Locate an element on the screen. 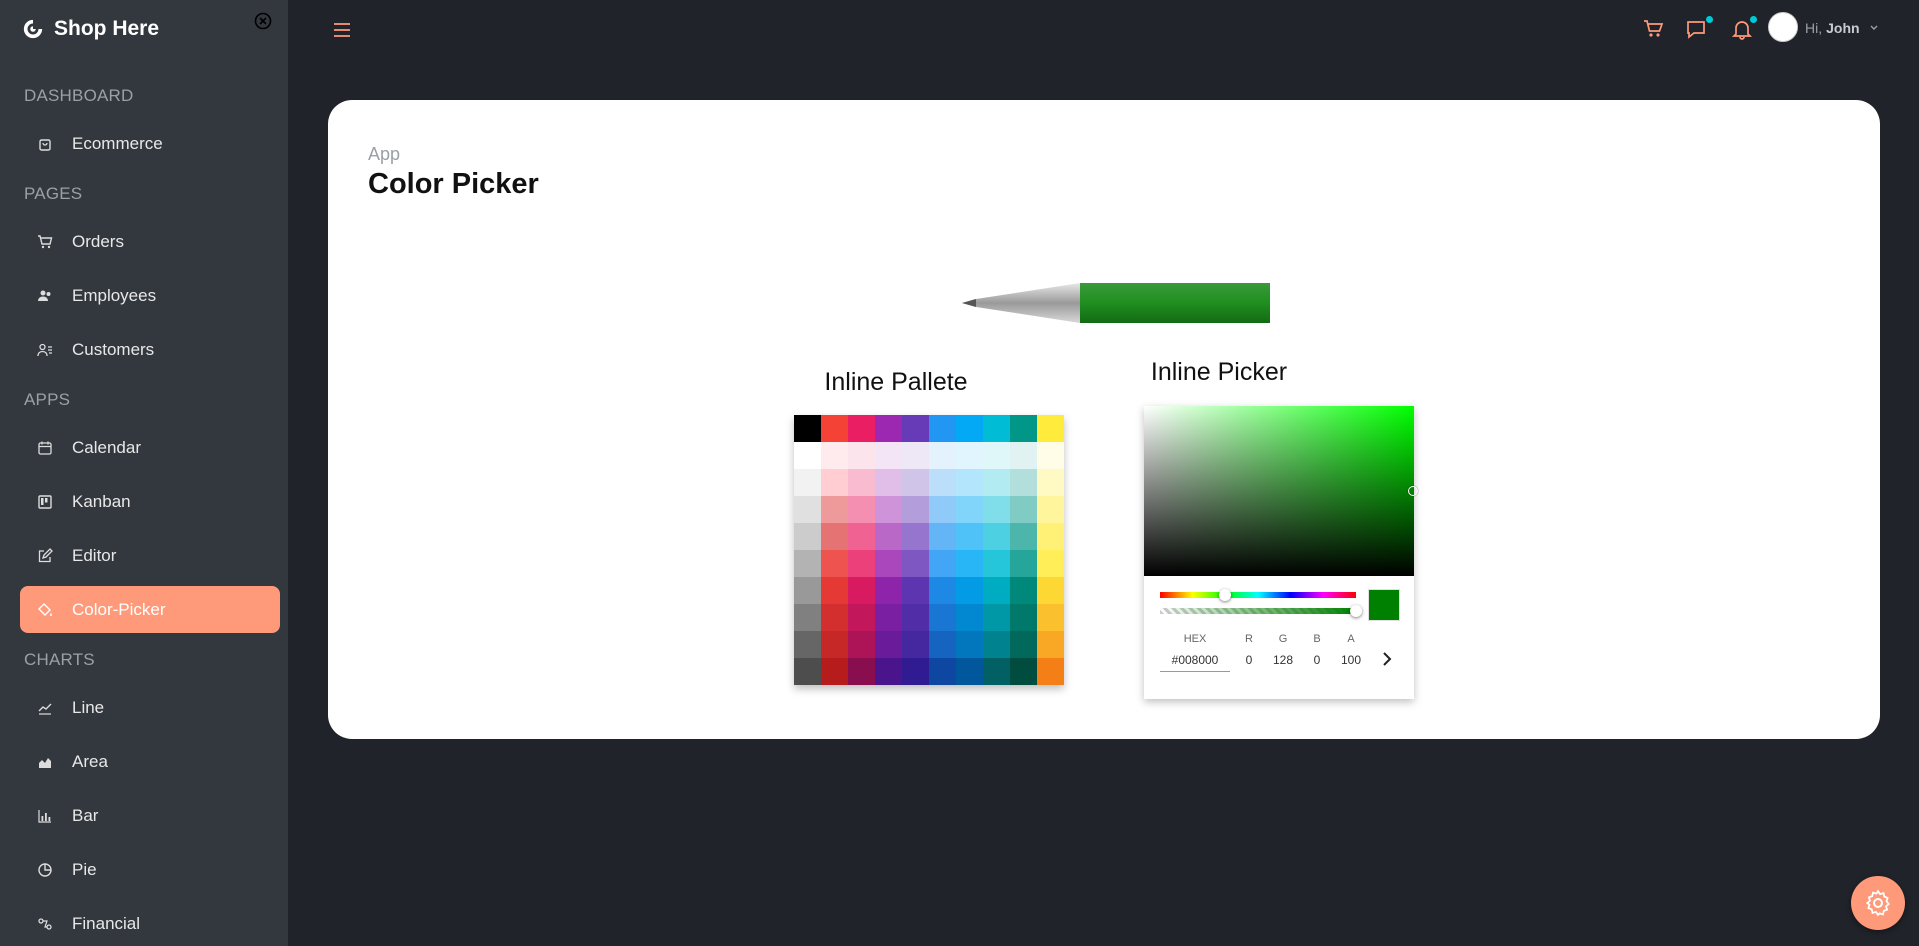 The image size is (1919, 946). saturation-handle is located at coordinates (1413, 491).